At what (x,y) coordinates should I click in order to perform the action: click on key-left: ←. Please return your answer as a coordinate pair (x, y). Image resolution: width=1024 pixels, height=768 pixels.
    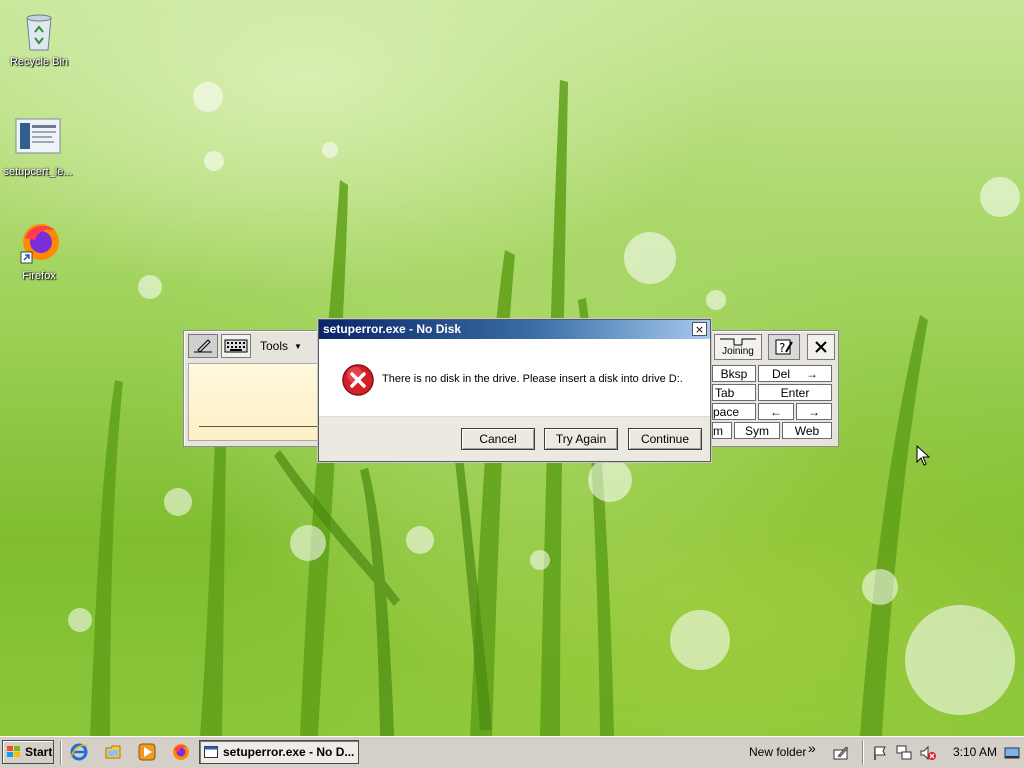
    Looking at the image, I should click on (776, 411).